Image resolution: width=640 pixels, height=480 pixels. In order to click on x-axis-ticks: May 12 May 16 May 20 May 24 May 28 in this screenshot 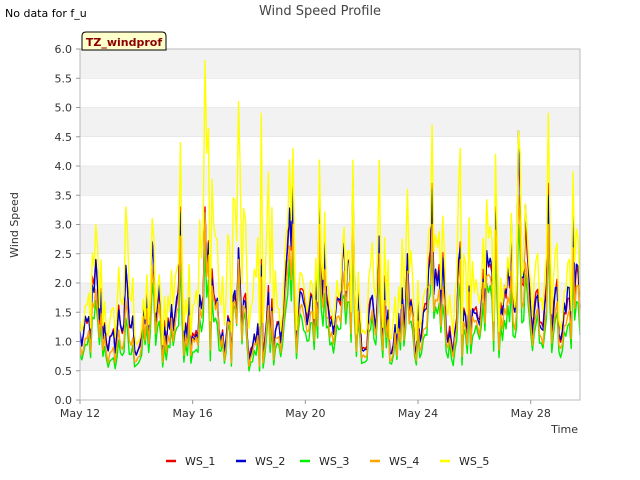, I will do `click(305, 410)`.